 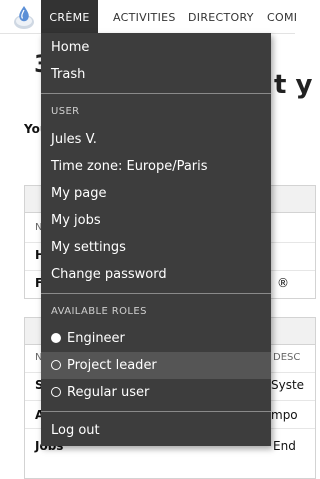 I want to click on menu-item-my-jobs: My jobs, so click(x=156, y=220).